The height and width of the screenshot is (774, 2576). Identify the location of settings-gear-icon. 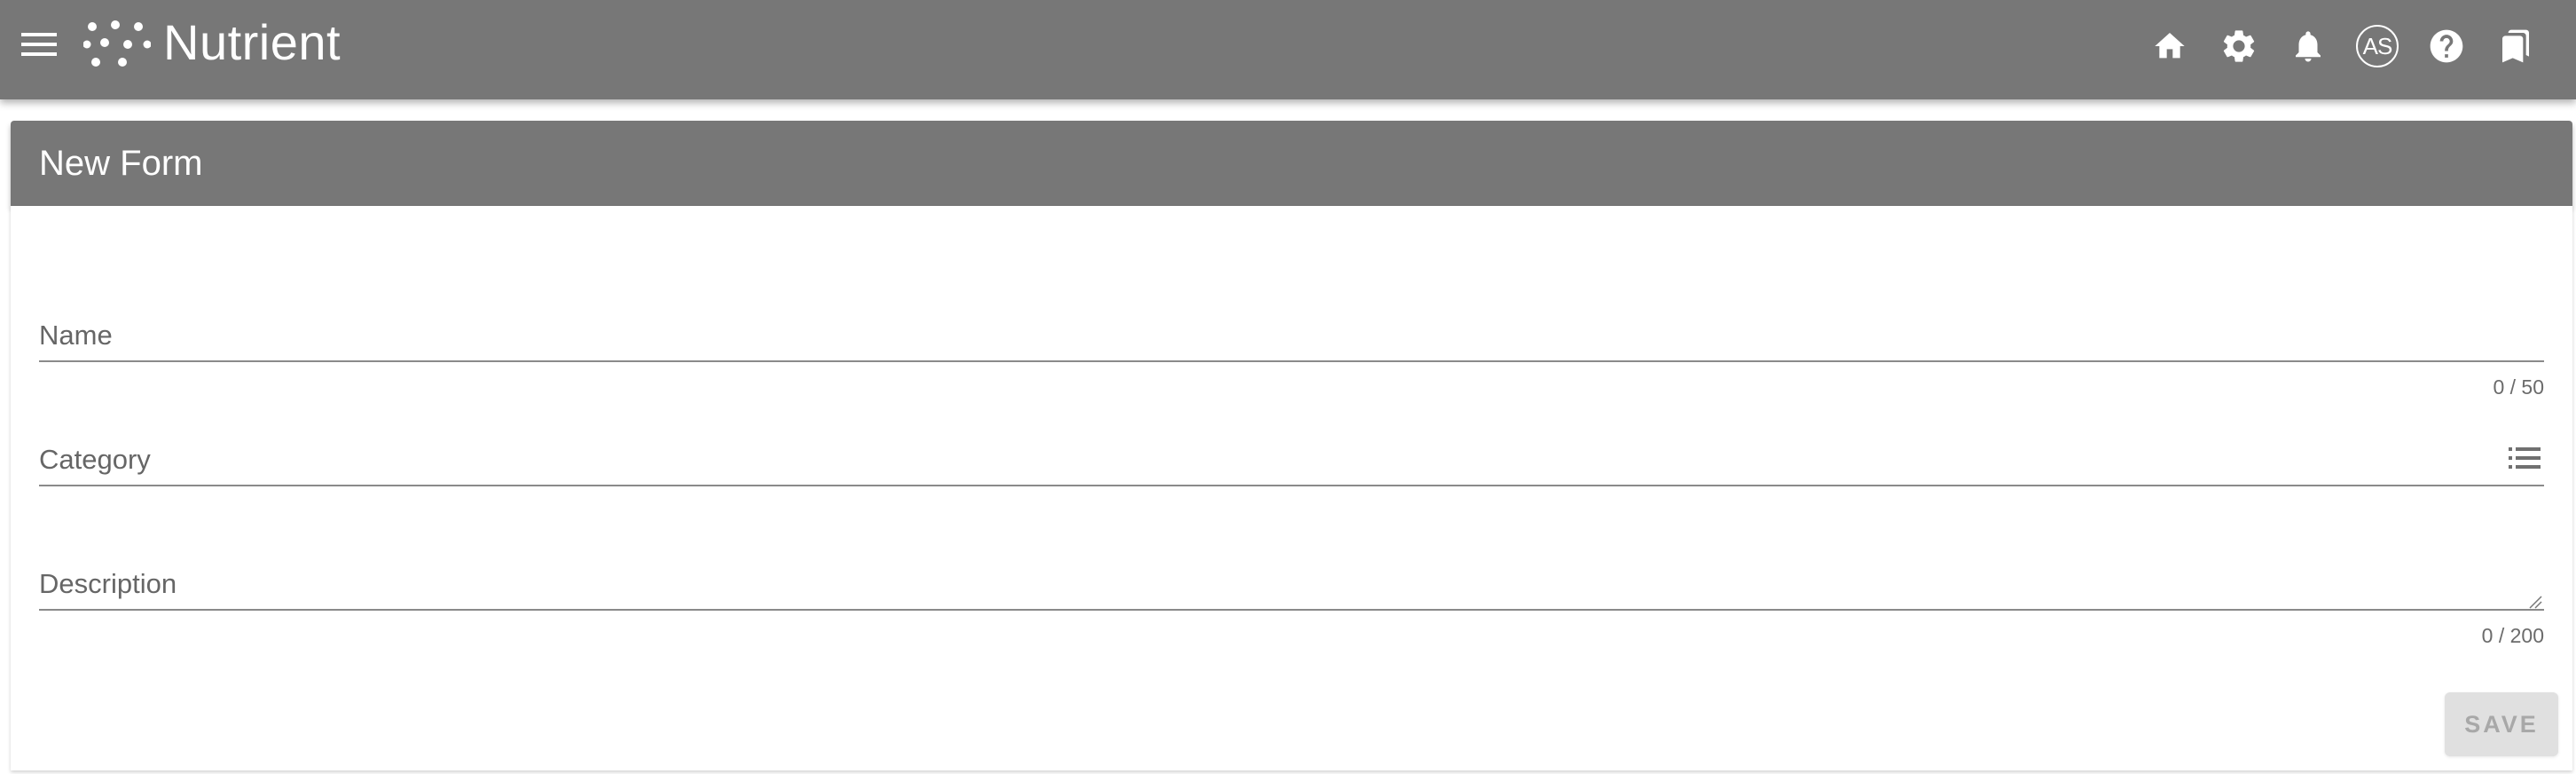
(2239, 46).